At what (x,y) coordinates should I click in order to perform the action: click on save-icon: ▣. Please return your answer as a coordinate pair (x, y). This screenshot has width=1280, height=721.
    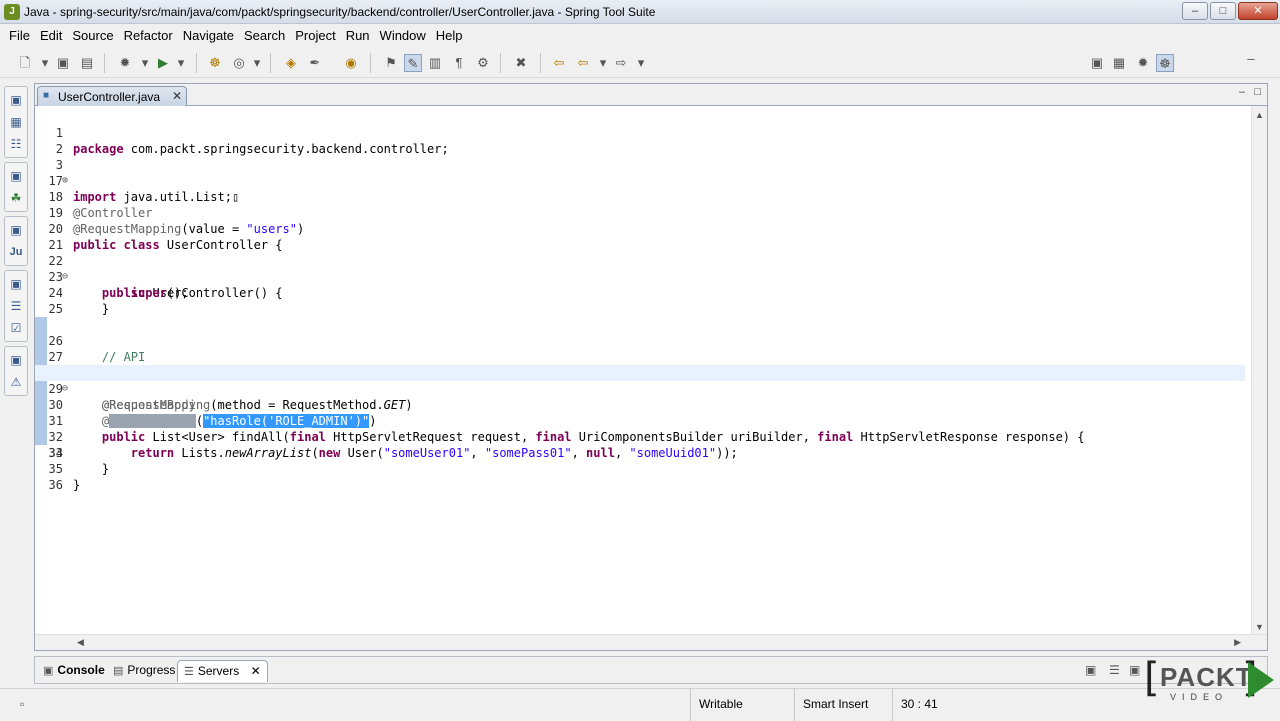
    Looking at the image, I should click on (63, 63).